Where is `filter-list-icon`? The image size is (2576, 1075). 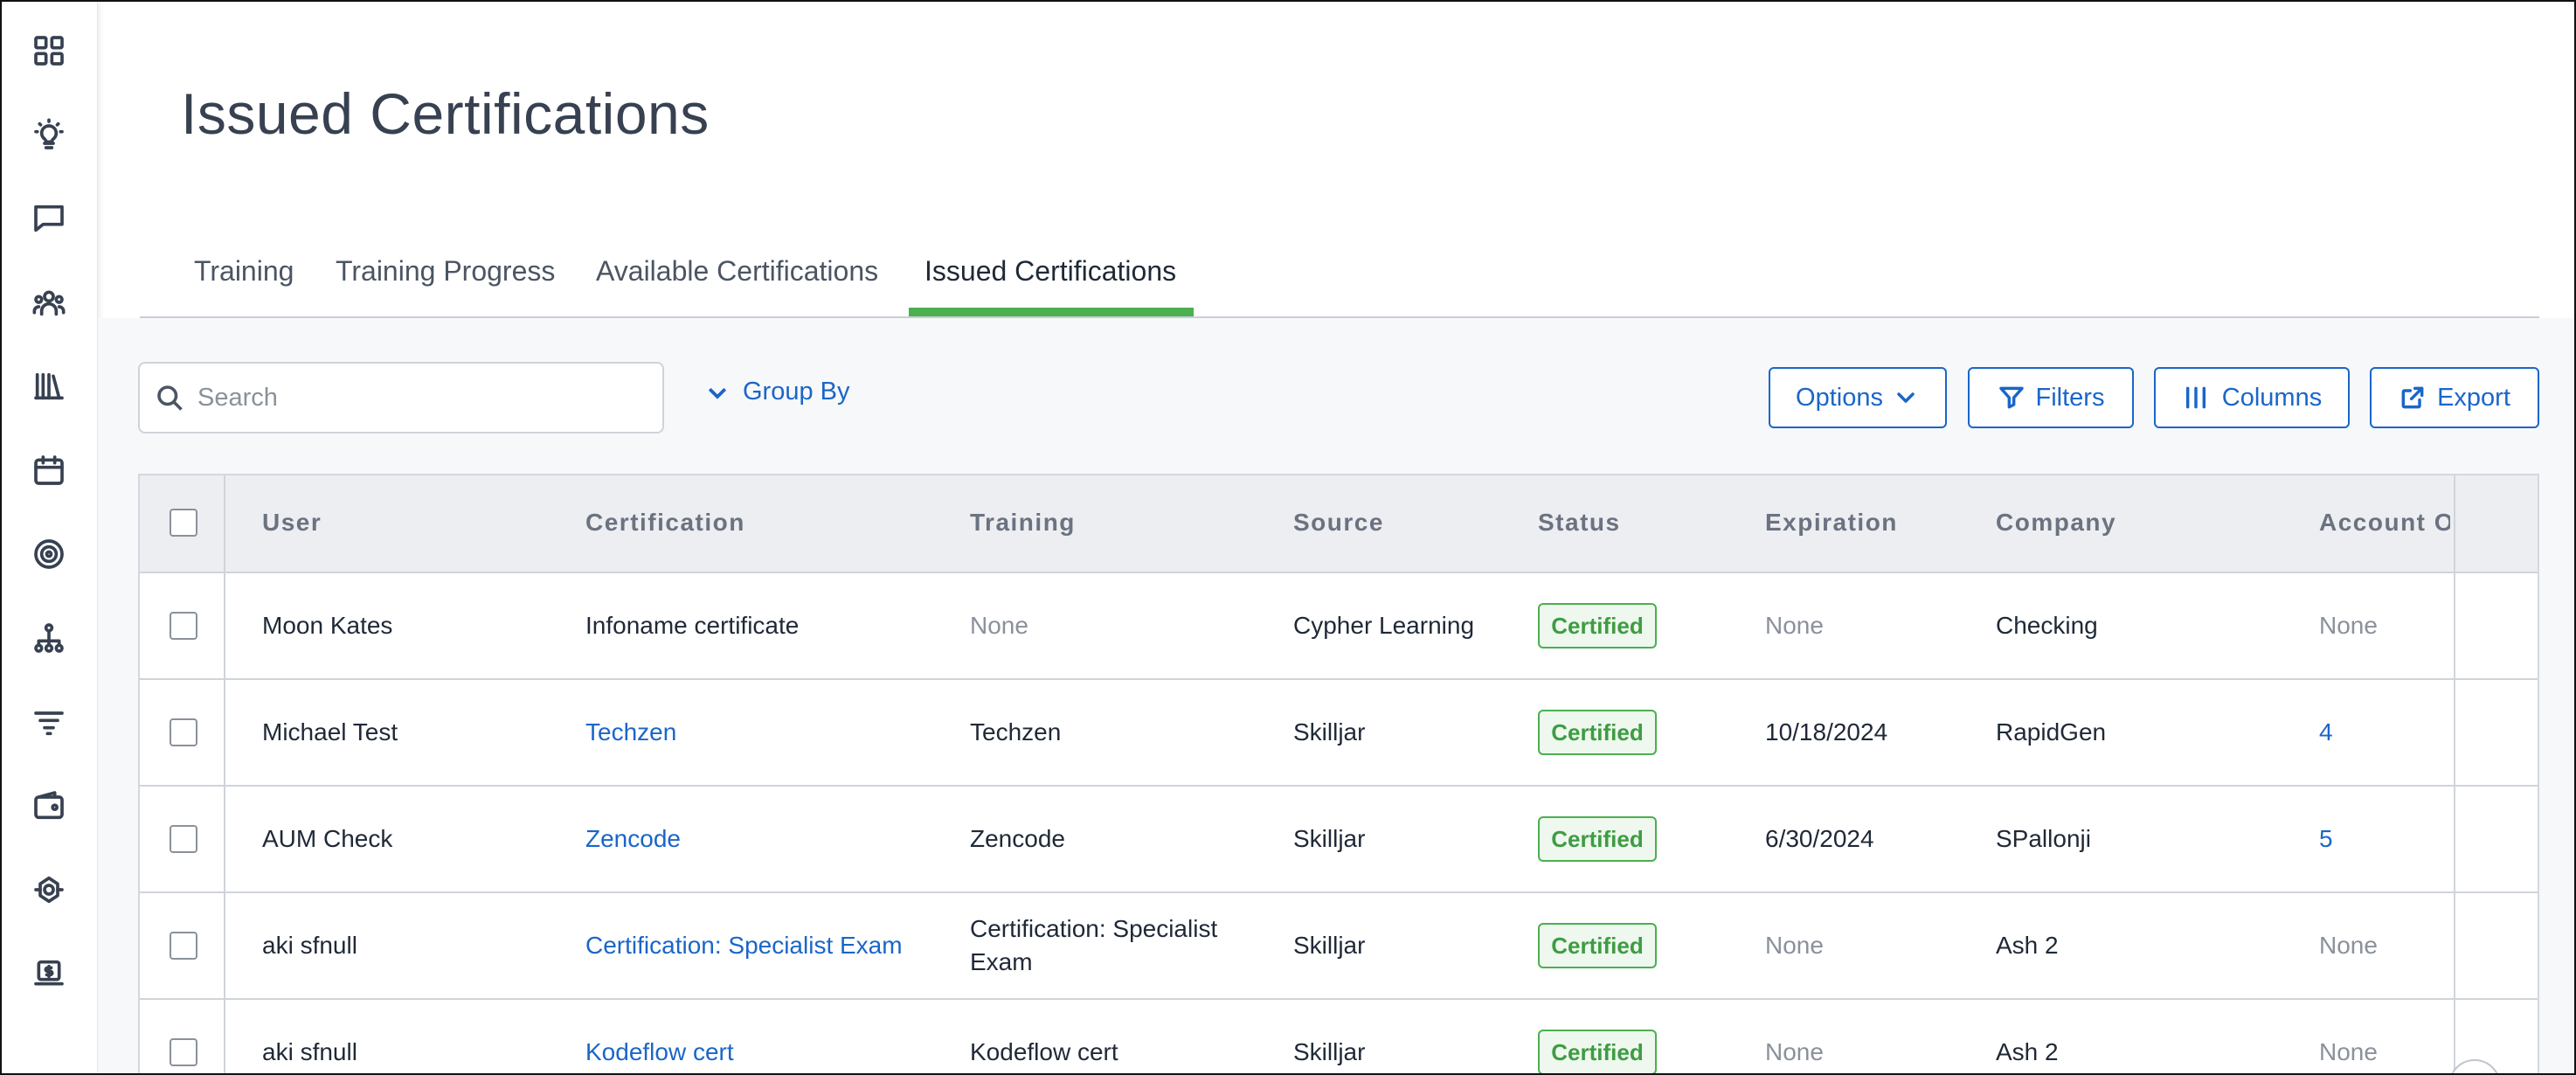
filter-list-icon is located at coordinates (49, 722).